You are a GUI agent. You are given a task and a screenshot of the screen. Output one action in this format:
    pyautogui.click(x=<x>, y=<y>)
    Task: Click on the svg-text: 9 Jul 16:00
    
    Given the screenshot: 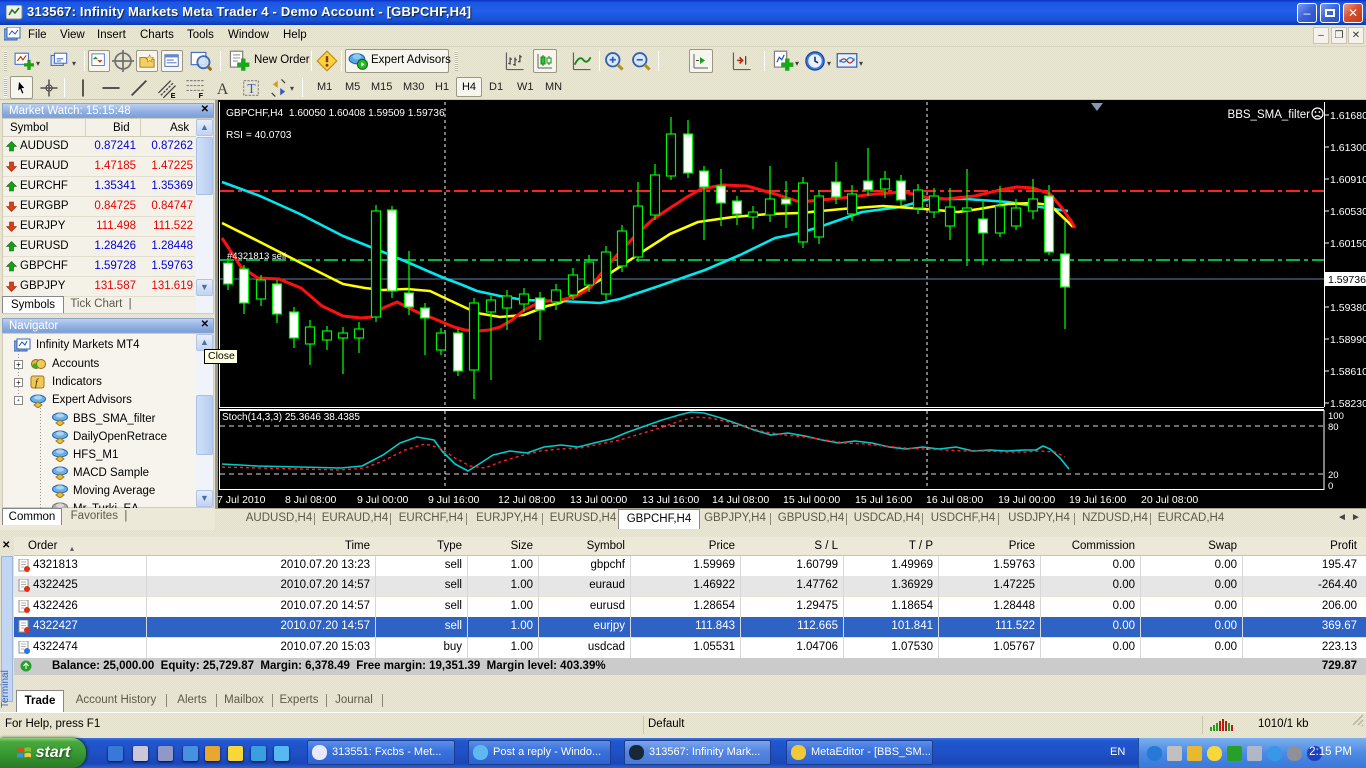 What is the action you would take?
    pyautogui.click(x=454, y=500)
    